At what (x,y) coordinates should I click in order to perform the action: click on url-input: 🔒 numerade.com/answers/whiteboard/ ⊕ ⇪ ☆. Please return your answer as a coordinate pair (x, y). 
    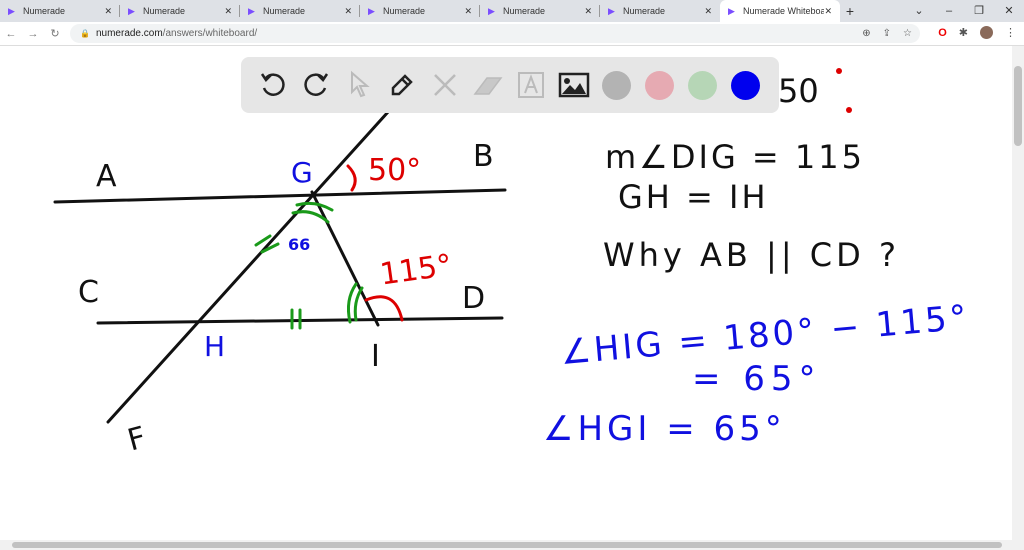
    Looking at the image, I should click on (495, 33).